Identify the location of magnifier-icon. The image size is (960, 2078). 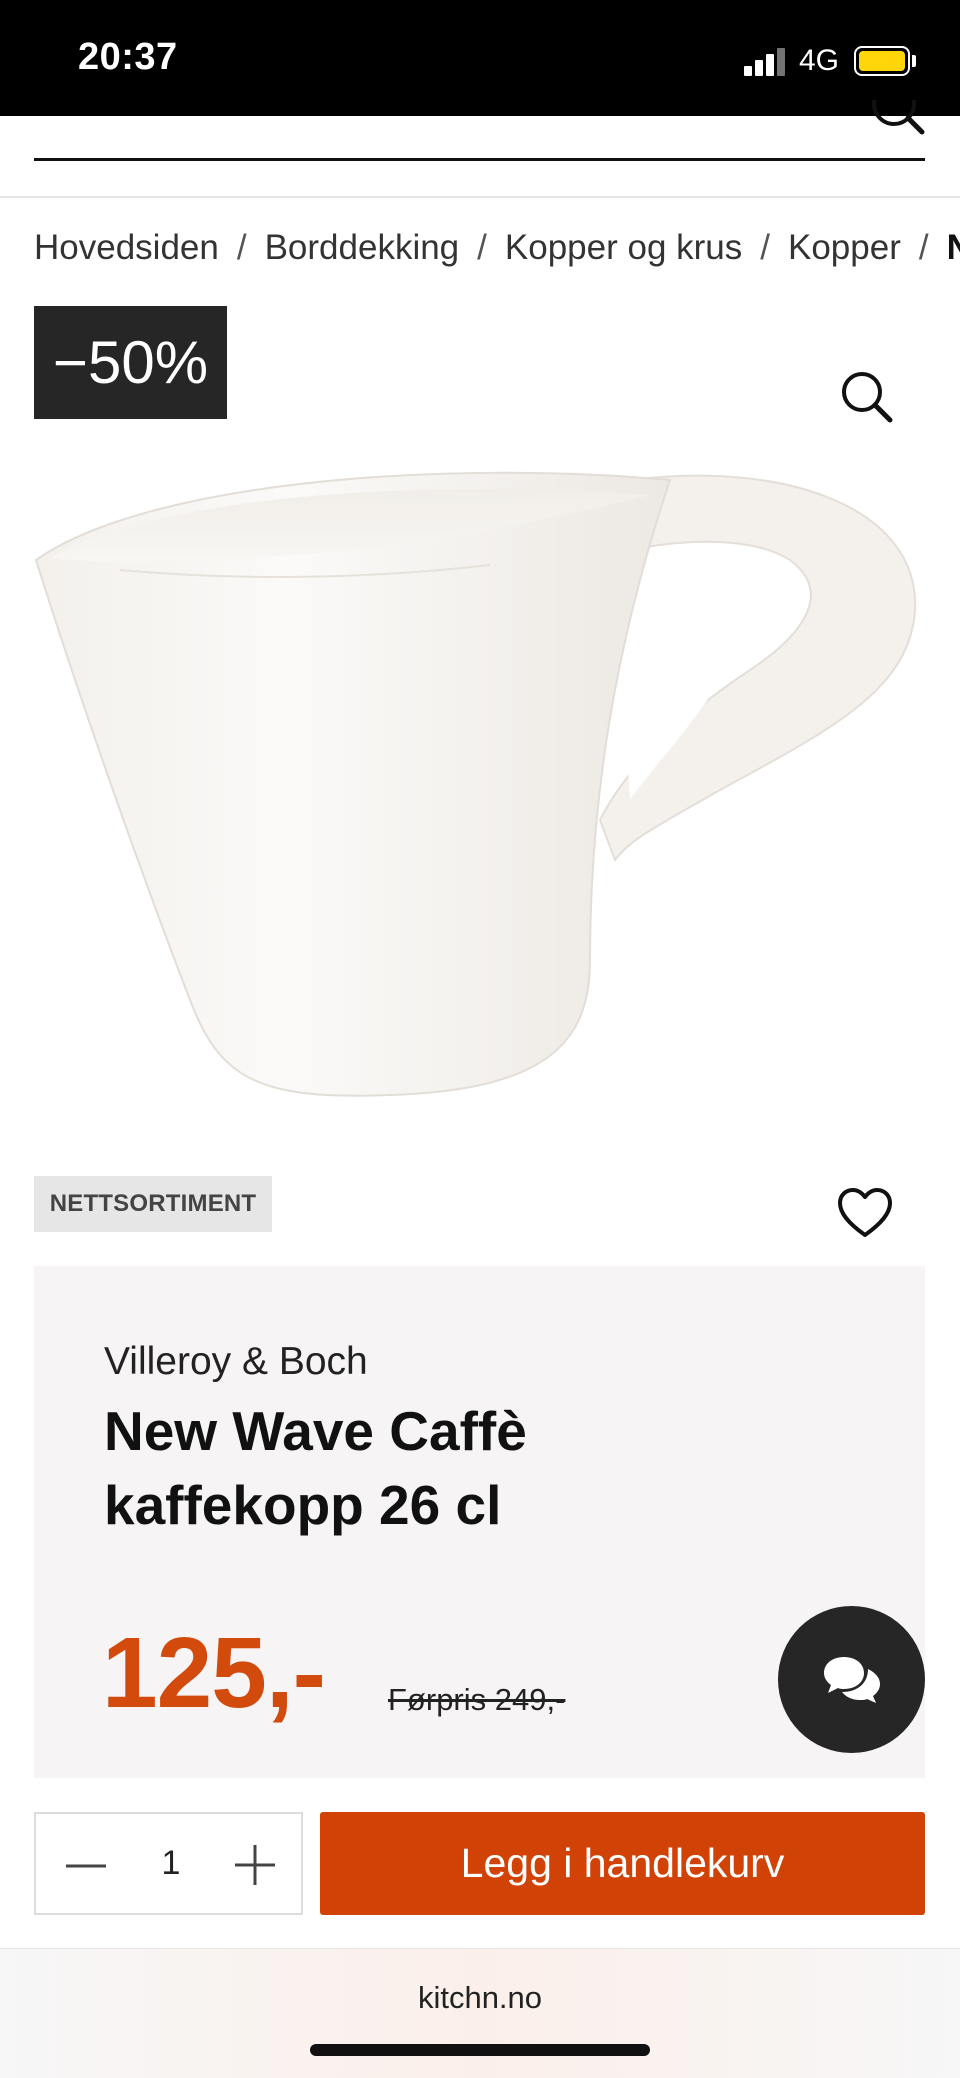
(867, 397).